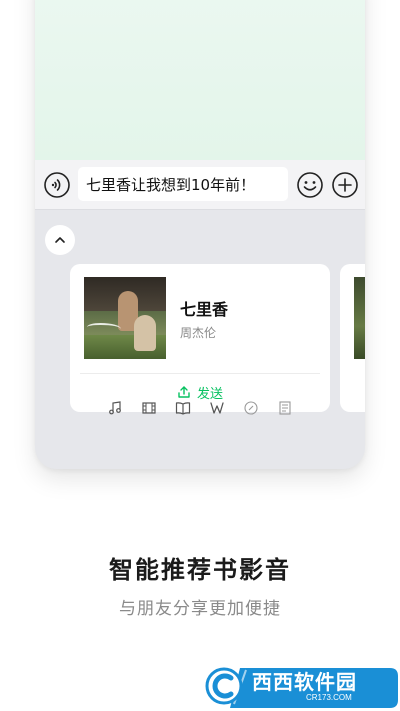  I want to click on message-input: 七里香让我想到10年前！, so click(183, 184).